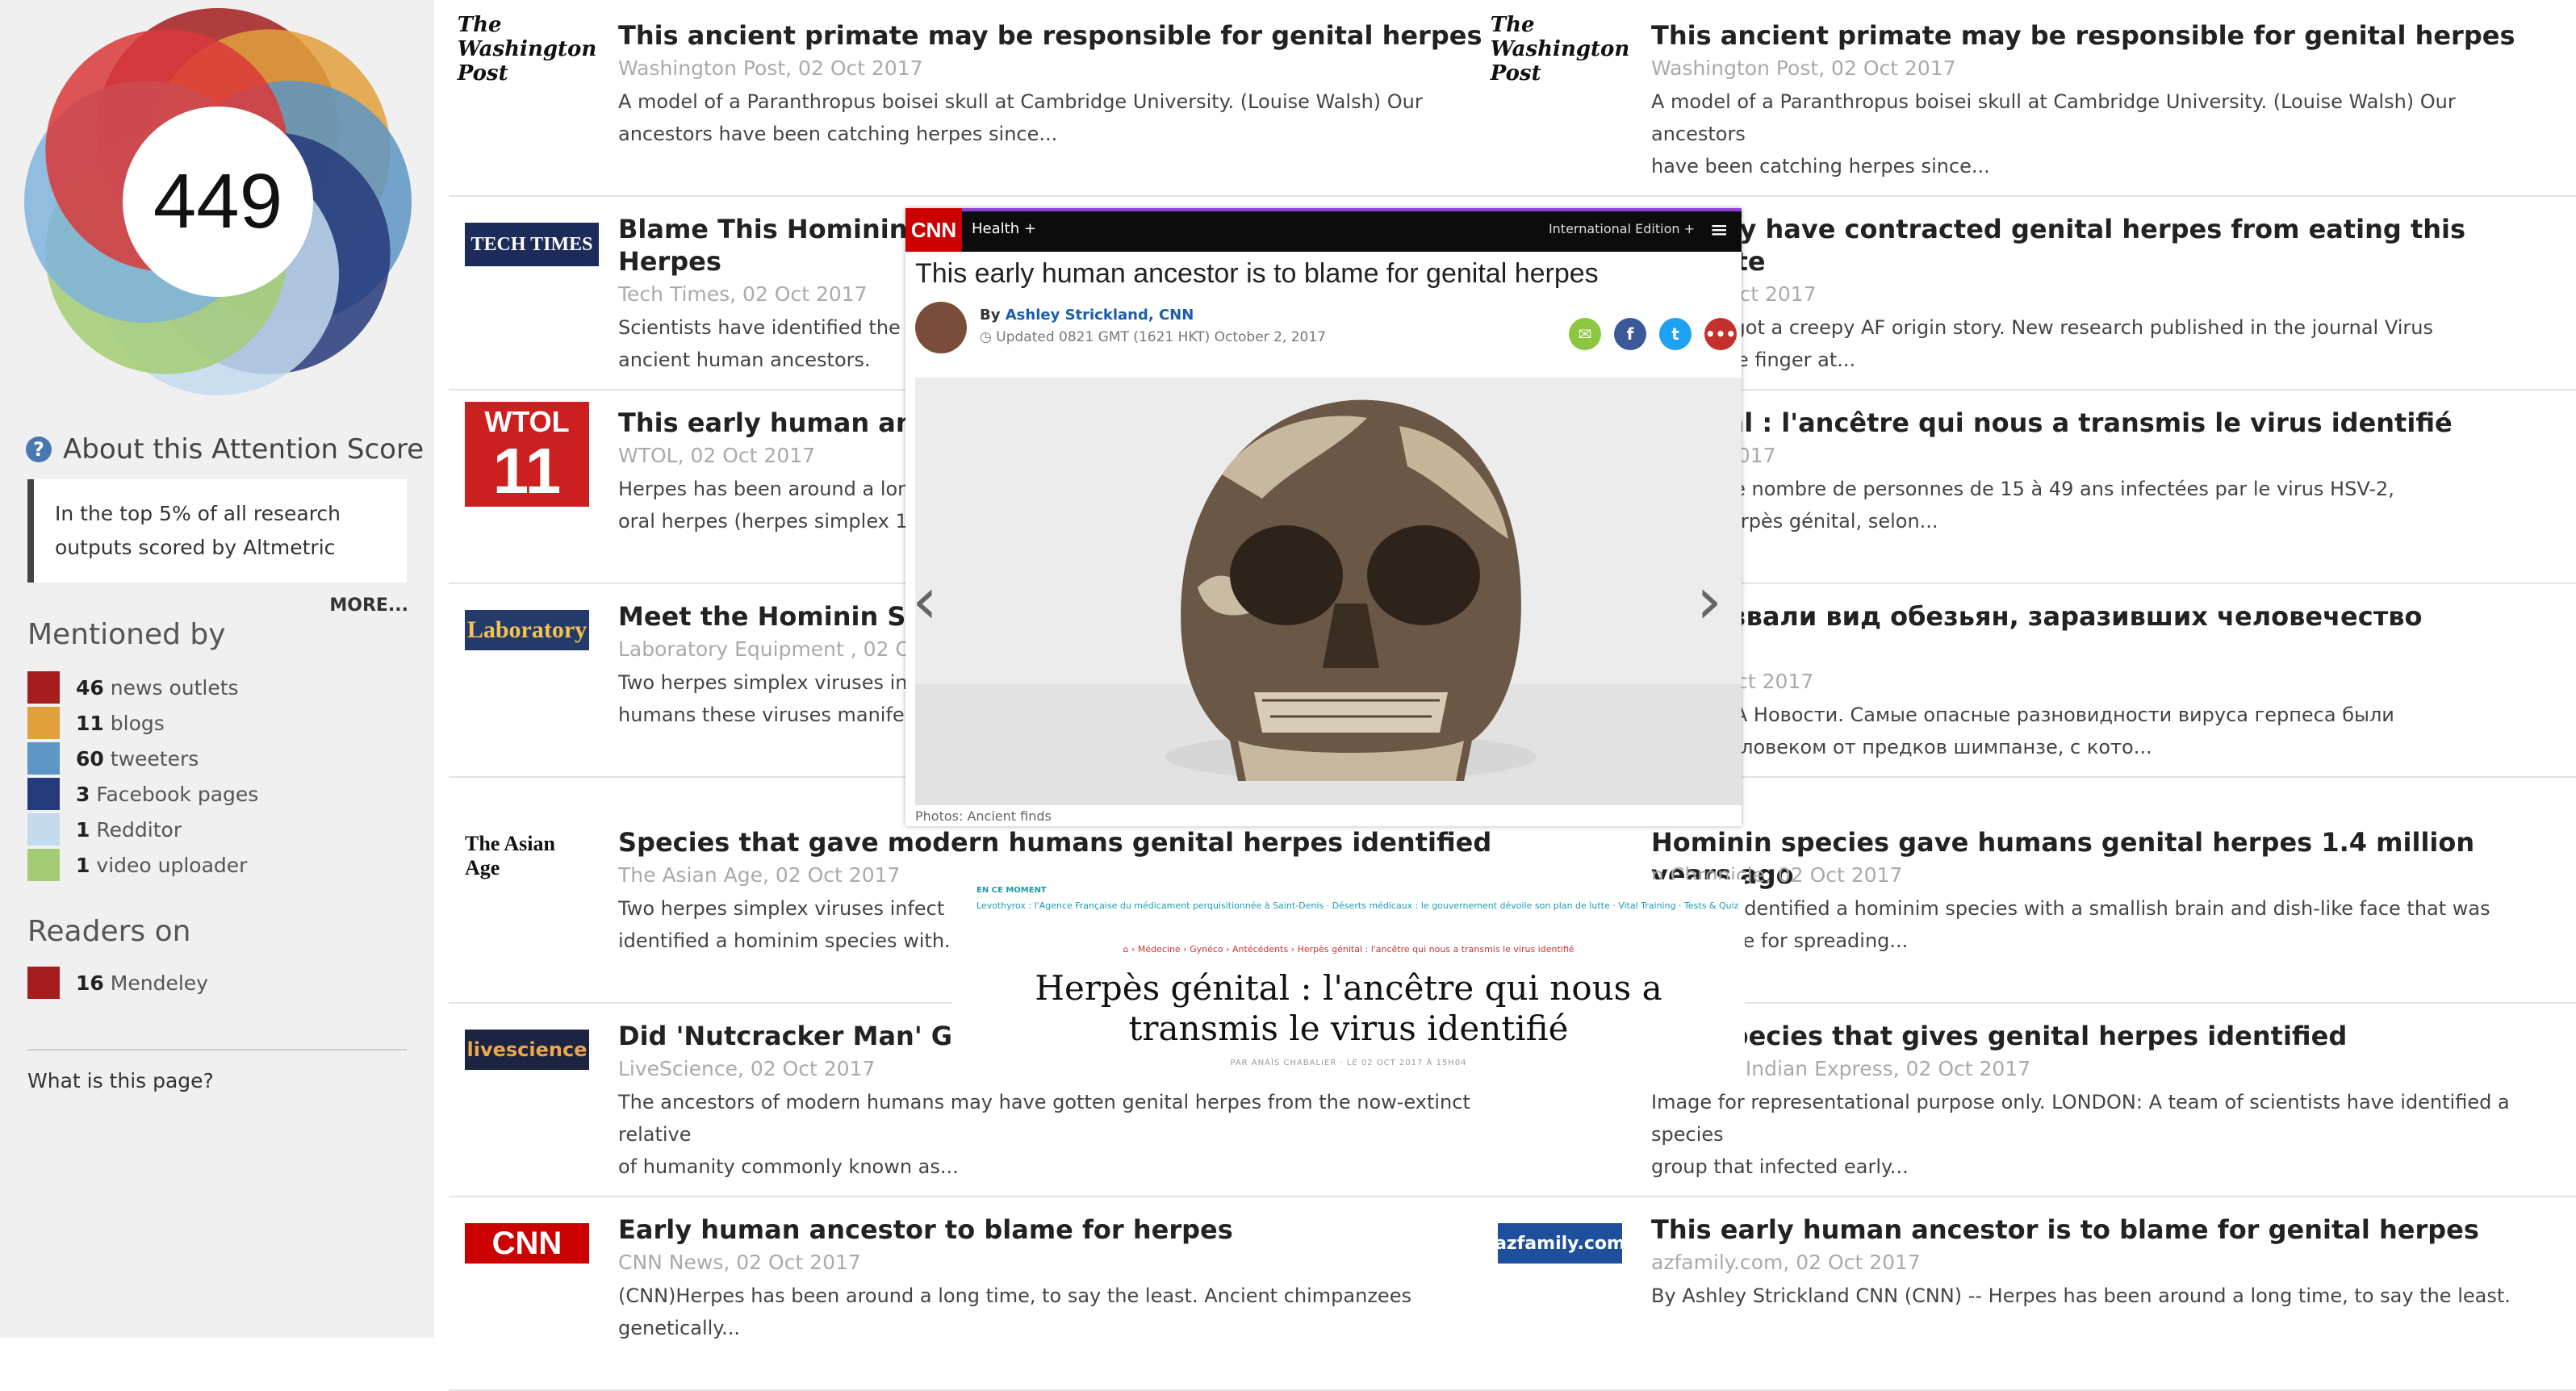 The width and height of the screenshot is (2576, 1391). What do you see at coordinates (2103, 261) in the screenshot?
I see `article-title-line: primate` at bounding box center [2103, 261].